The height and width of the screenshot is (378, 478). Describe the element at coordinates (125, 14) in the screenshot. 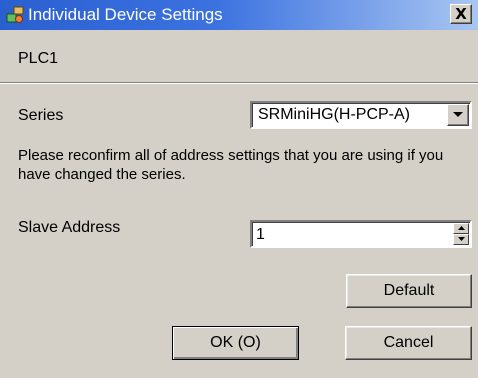

I see `window-title: Individual Device Settings` at that location.